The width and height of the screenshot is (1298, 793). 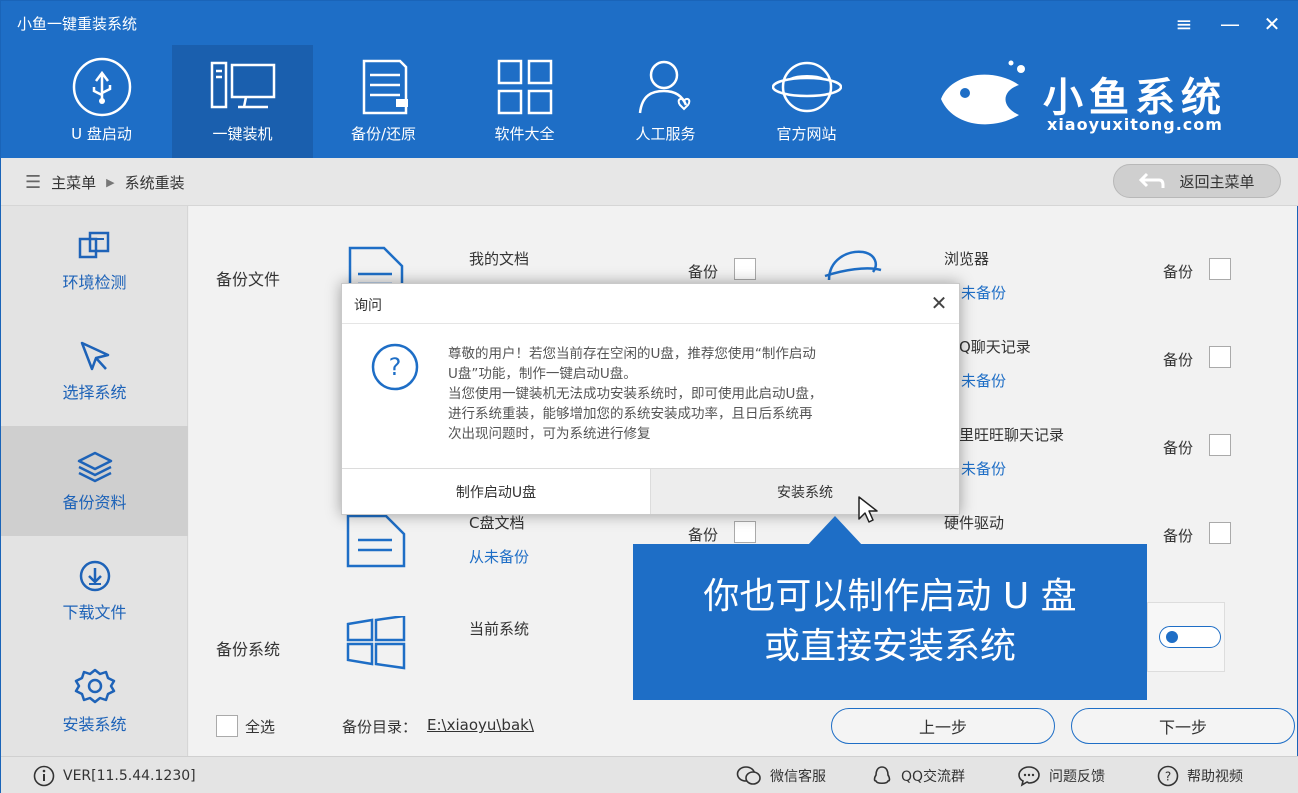 I want to click on backup-dir-link: E:\xiaoyu\bak\, so click(x=480, y=725).